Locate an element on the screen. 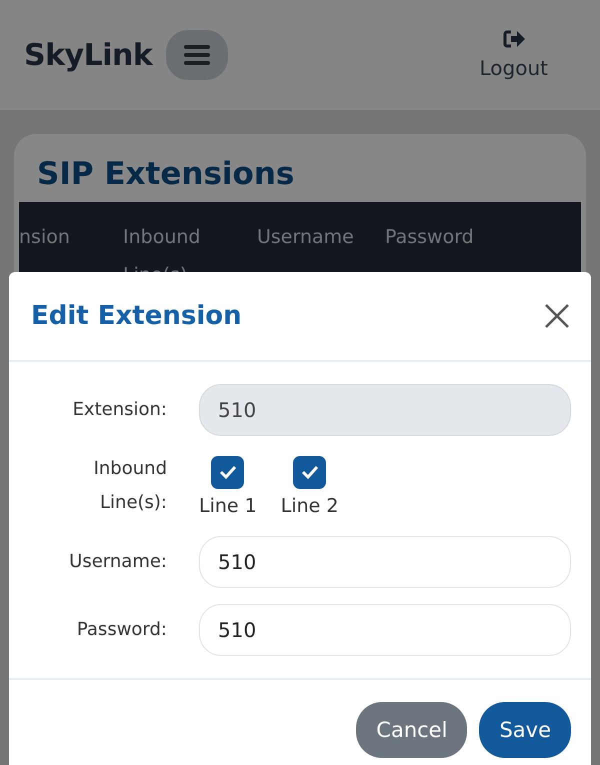 This screenshot has height=765, width=600. field-label: Password: is located at coordinates (122, 630).